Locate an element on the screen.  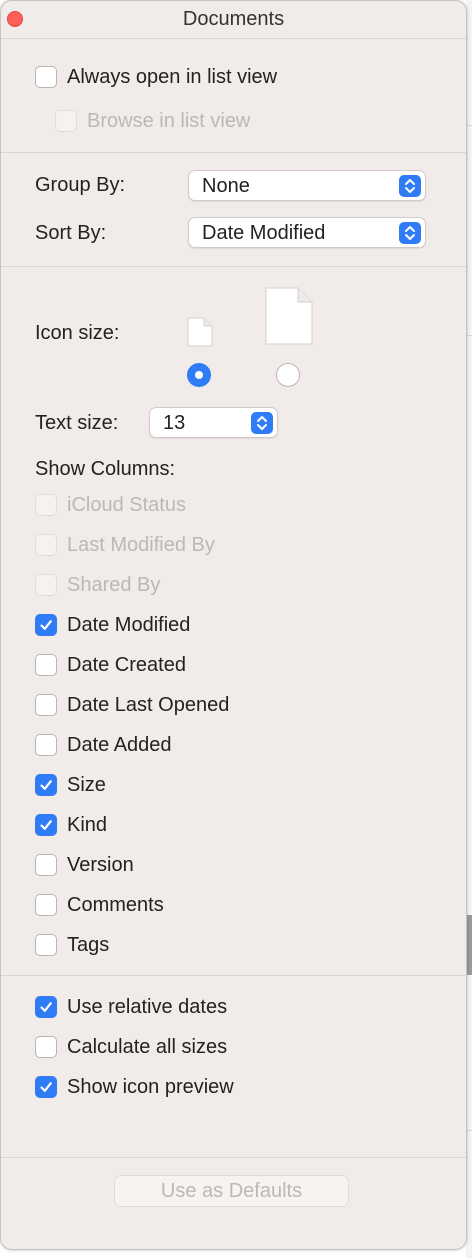
checkbox-label: Calculate all sizes is located at coordinates (147, 1046).